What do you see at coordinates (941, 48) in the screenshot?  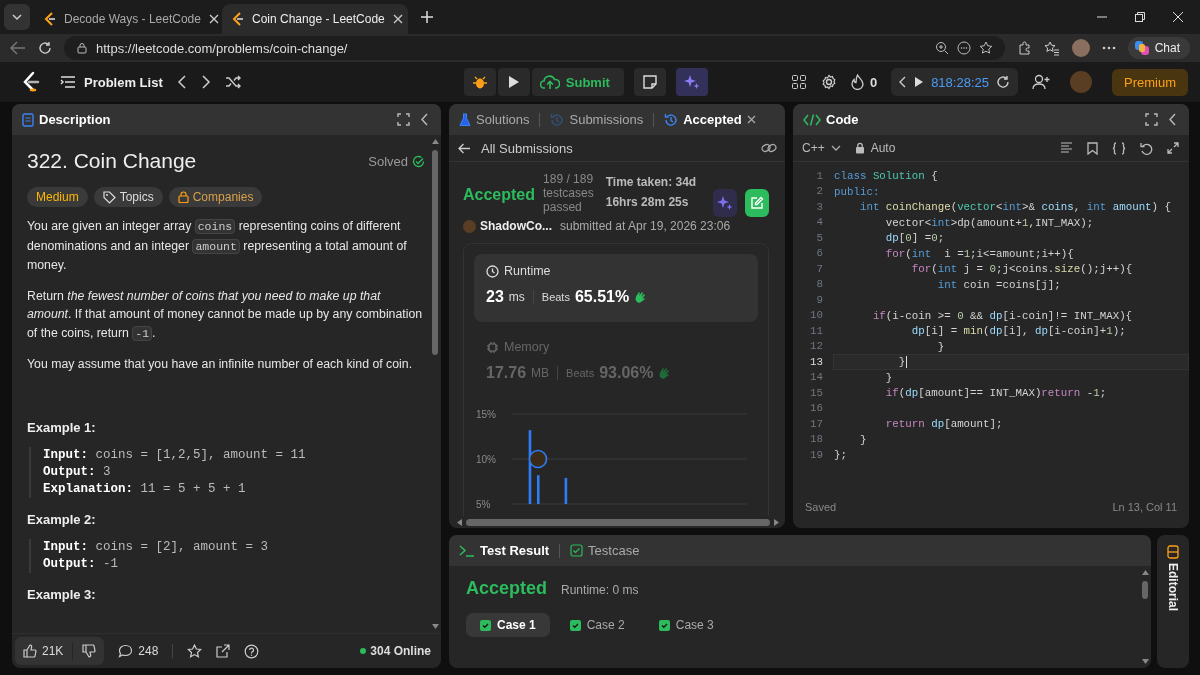 I see `zoom-icon` at bounding box center [941, 48].